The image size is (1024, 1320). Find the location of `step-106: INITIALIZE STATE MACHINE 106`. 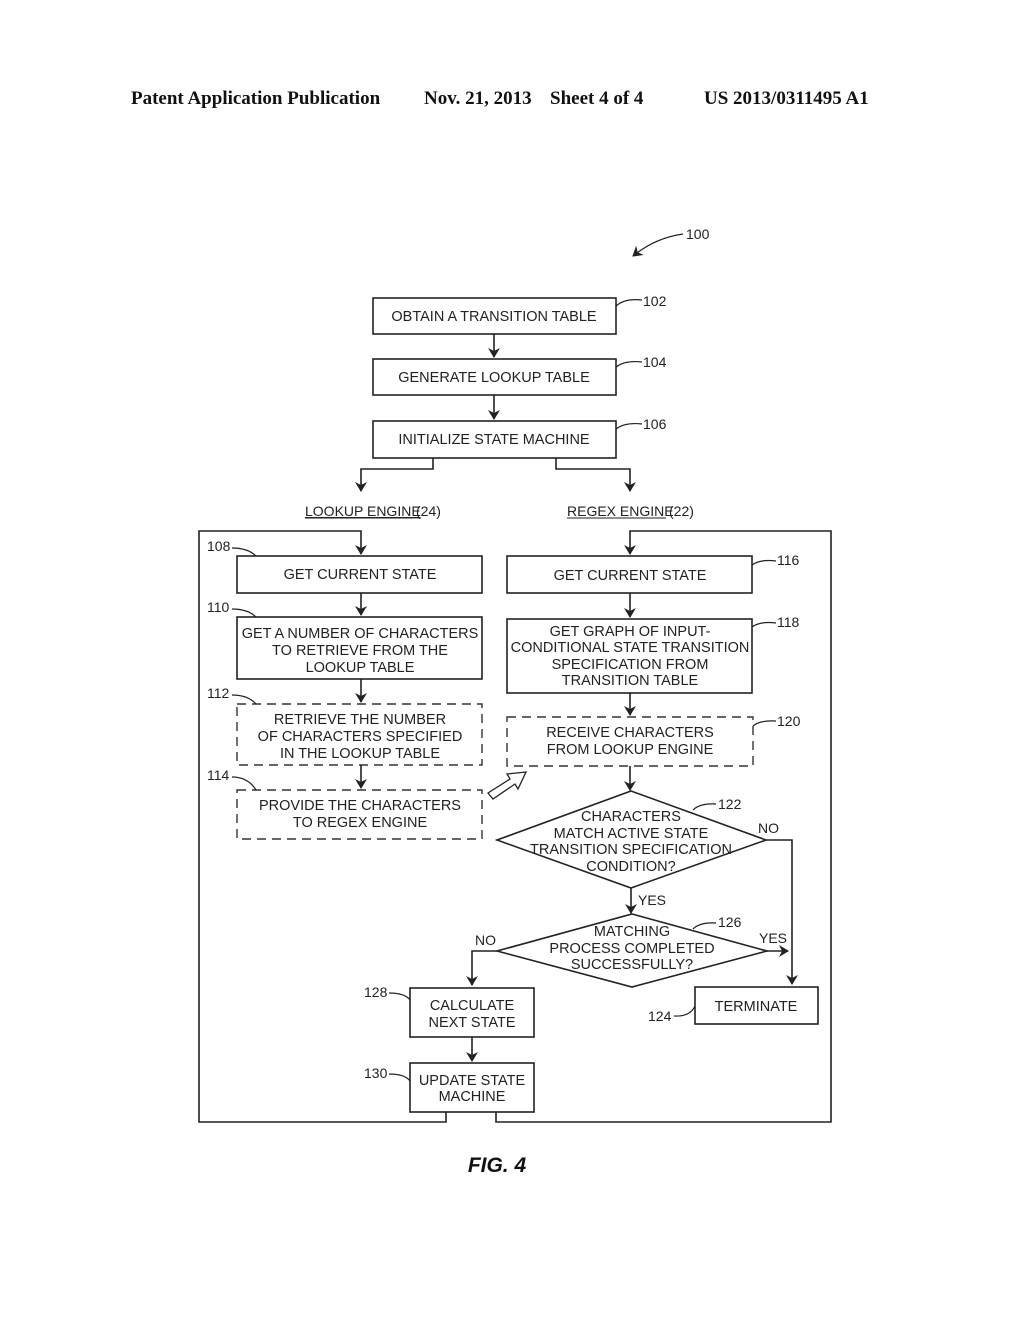

step-106: INITIALIZE STATE MACHINE 106 is located at coordinates (519, 437).